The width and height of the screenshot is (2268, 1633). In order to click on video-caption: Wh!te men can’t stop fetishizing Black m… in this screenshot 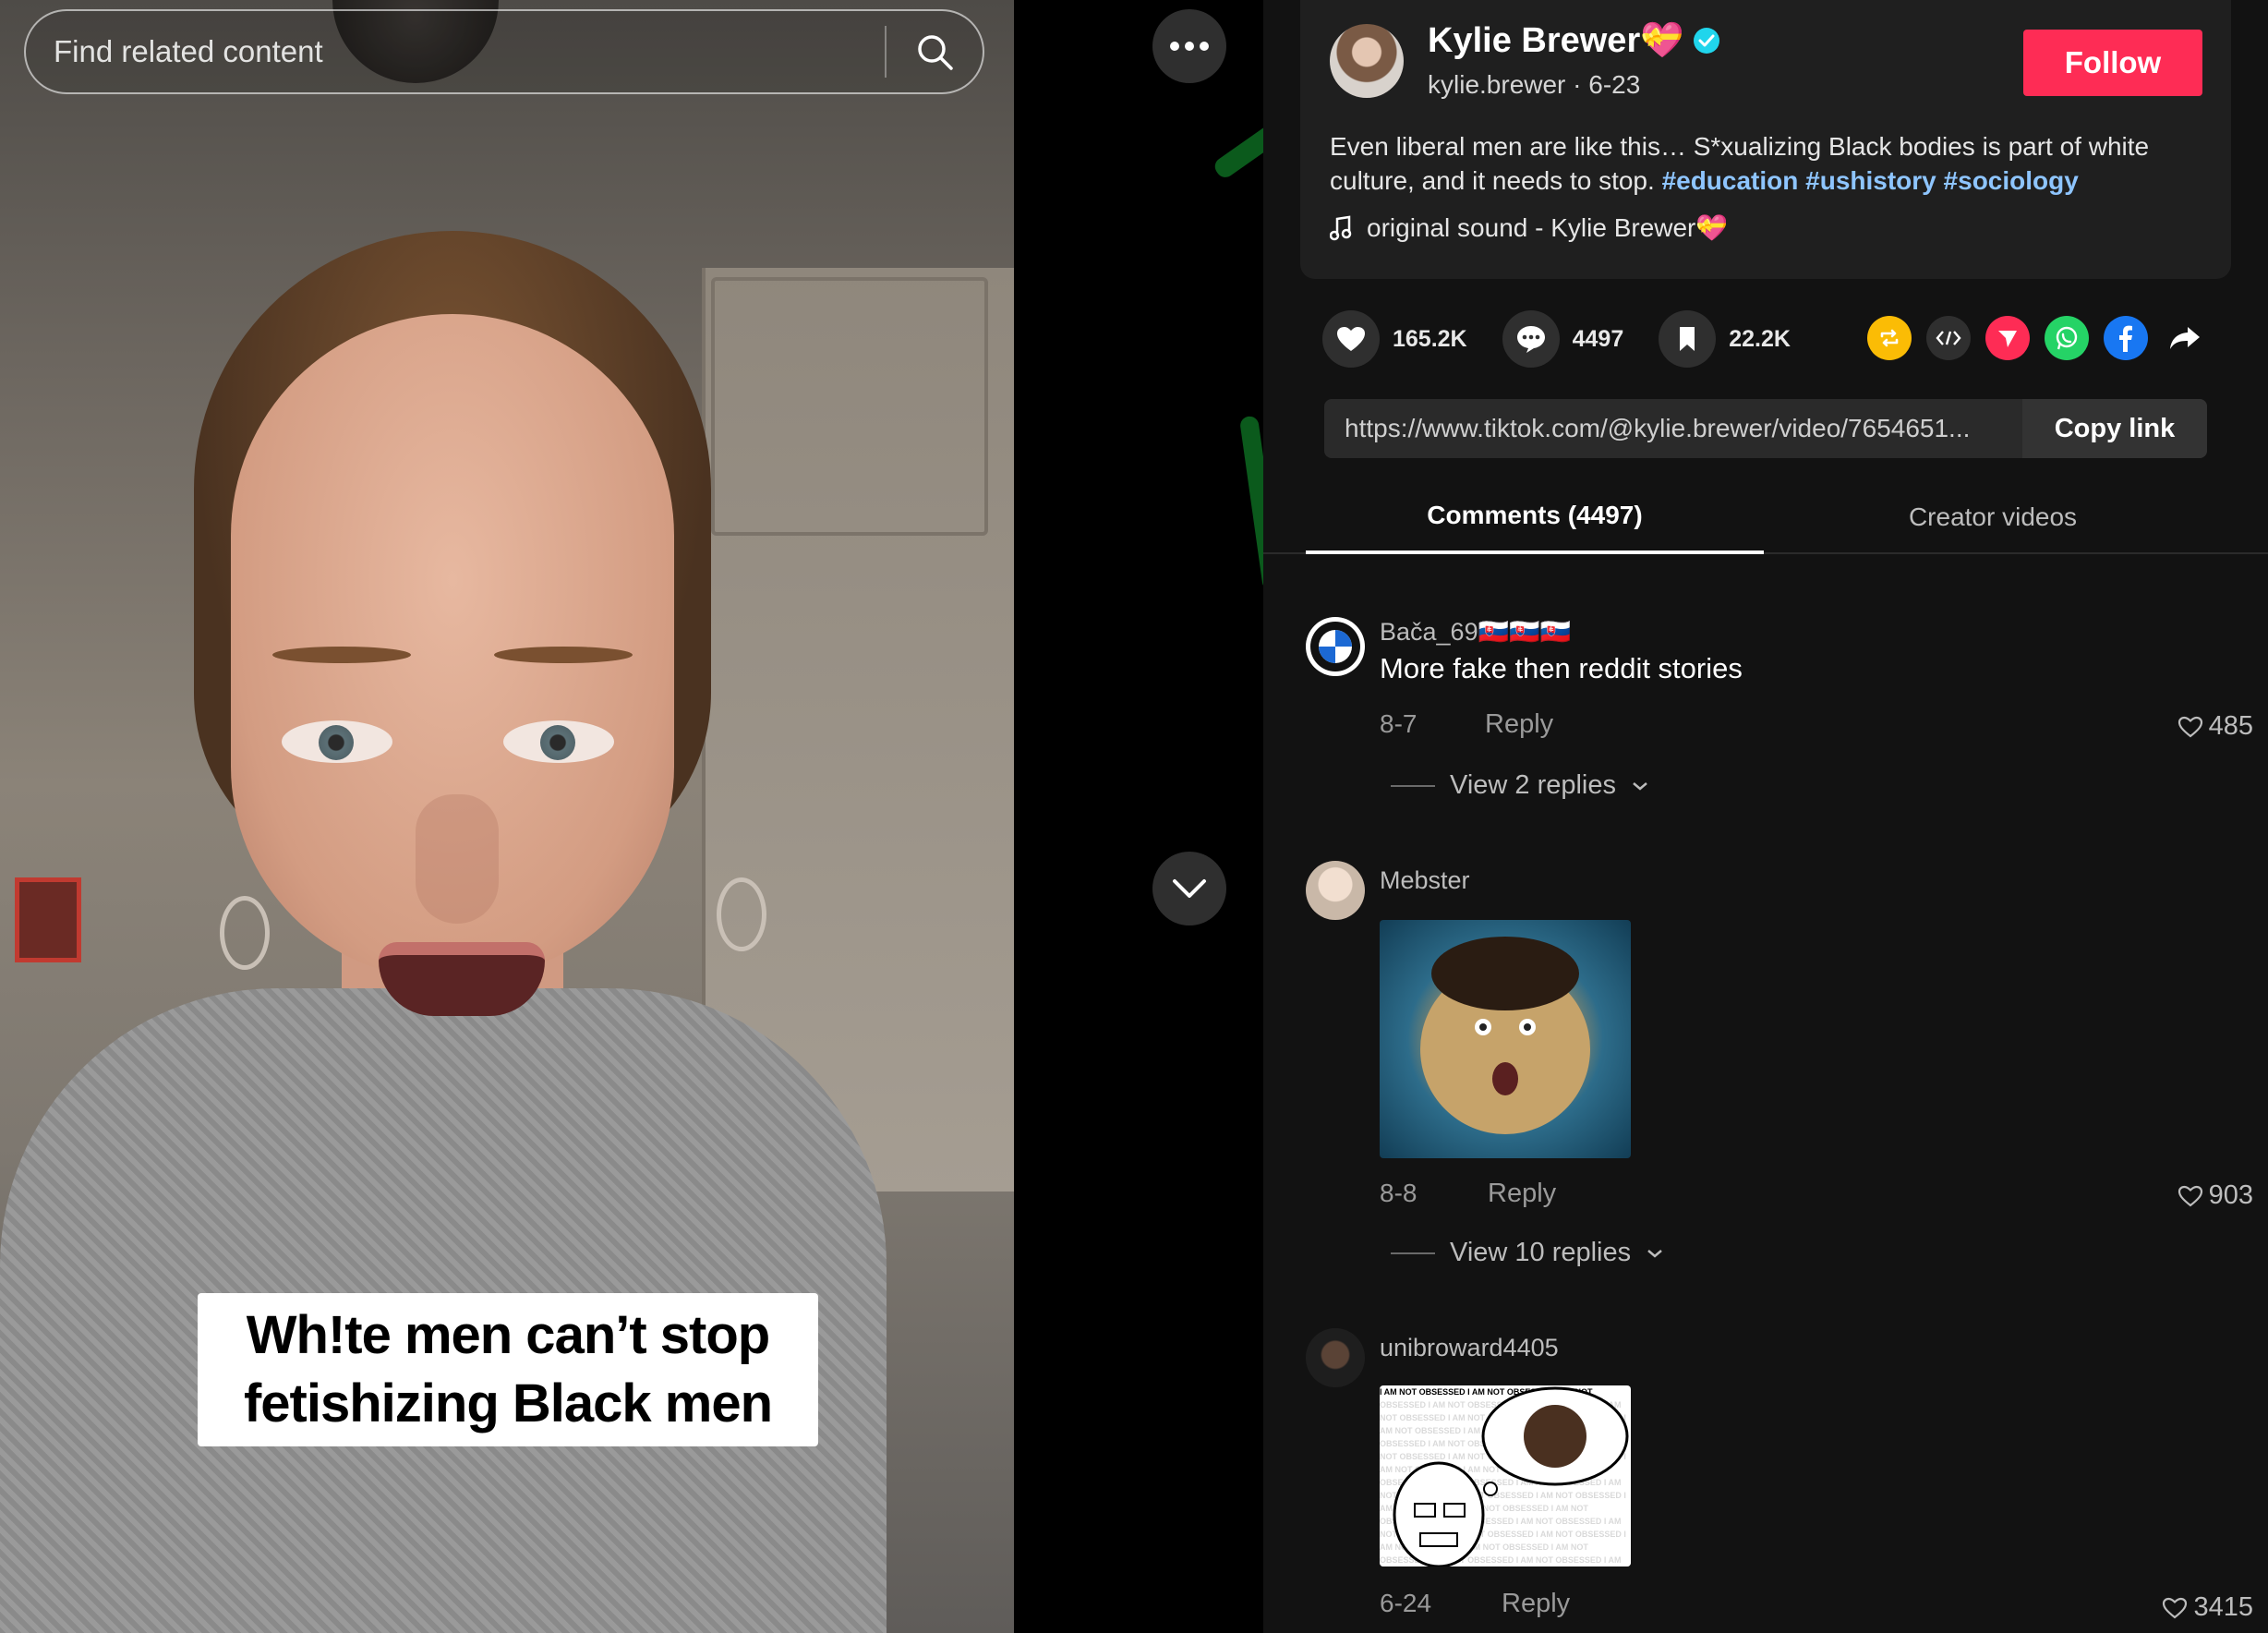, I will do `click(508, 1369)`.